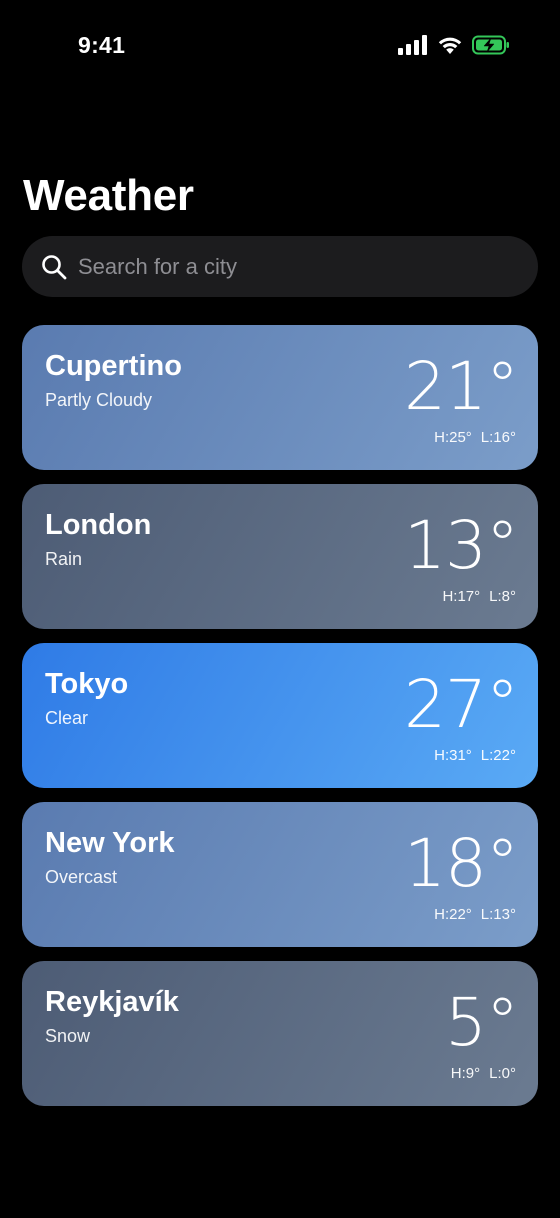 This screenshot has height=1218, width=560. What do you see at coordinates (475, 915) in the screenshot?
I see `city-high-low: H:22° L:13°` at bounding box center [475, 915].